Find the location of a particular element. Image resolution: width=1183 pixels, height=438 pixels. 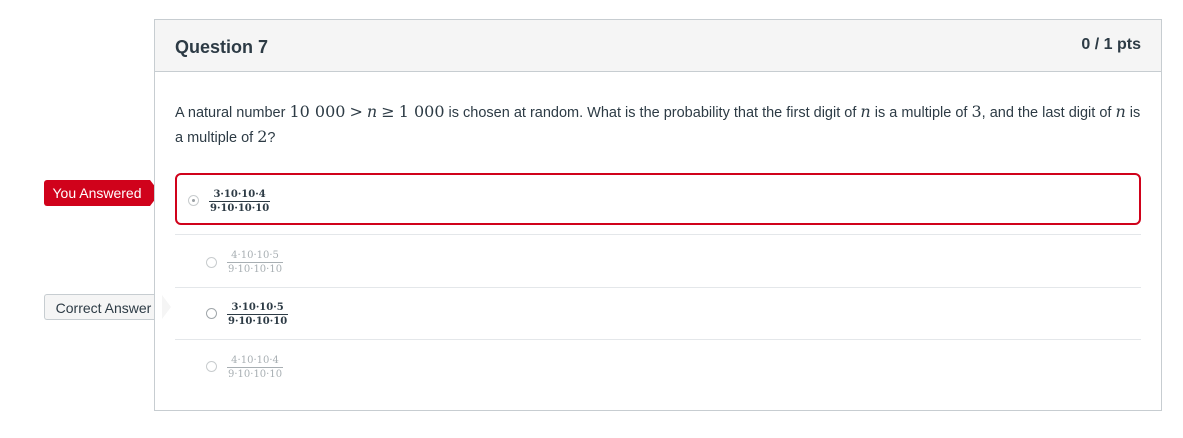

question-title: Question 7 is located at coordinates (222, 47).